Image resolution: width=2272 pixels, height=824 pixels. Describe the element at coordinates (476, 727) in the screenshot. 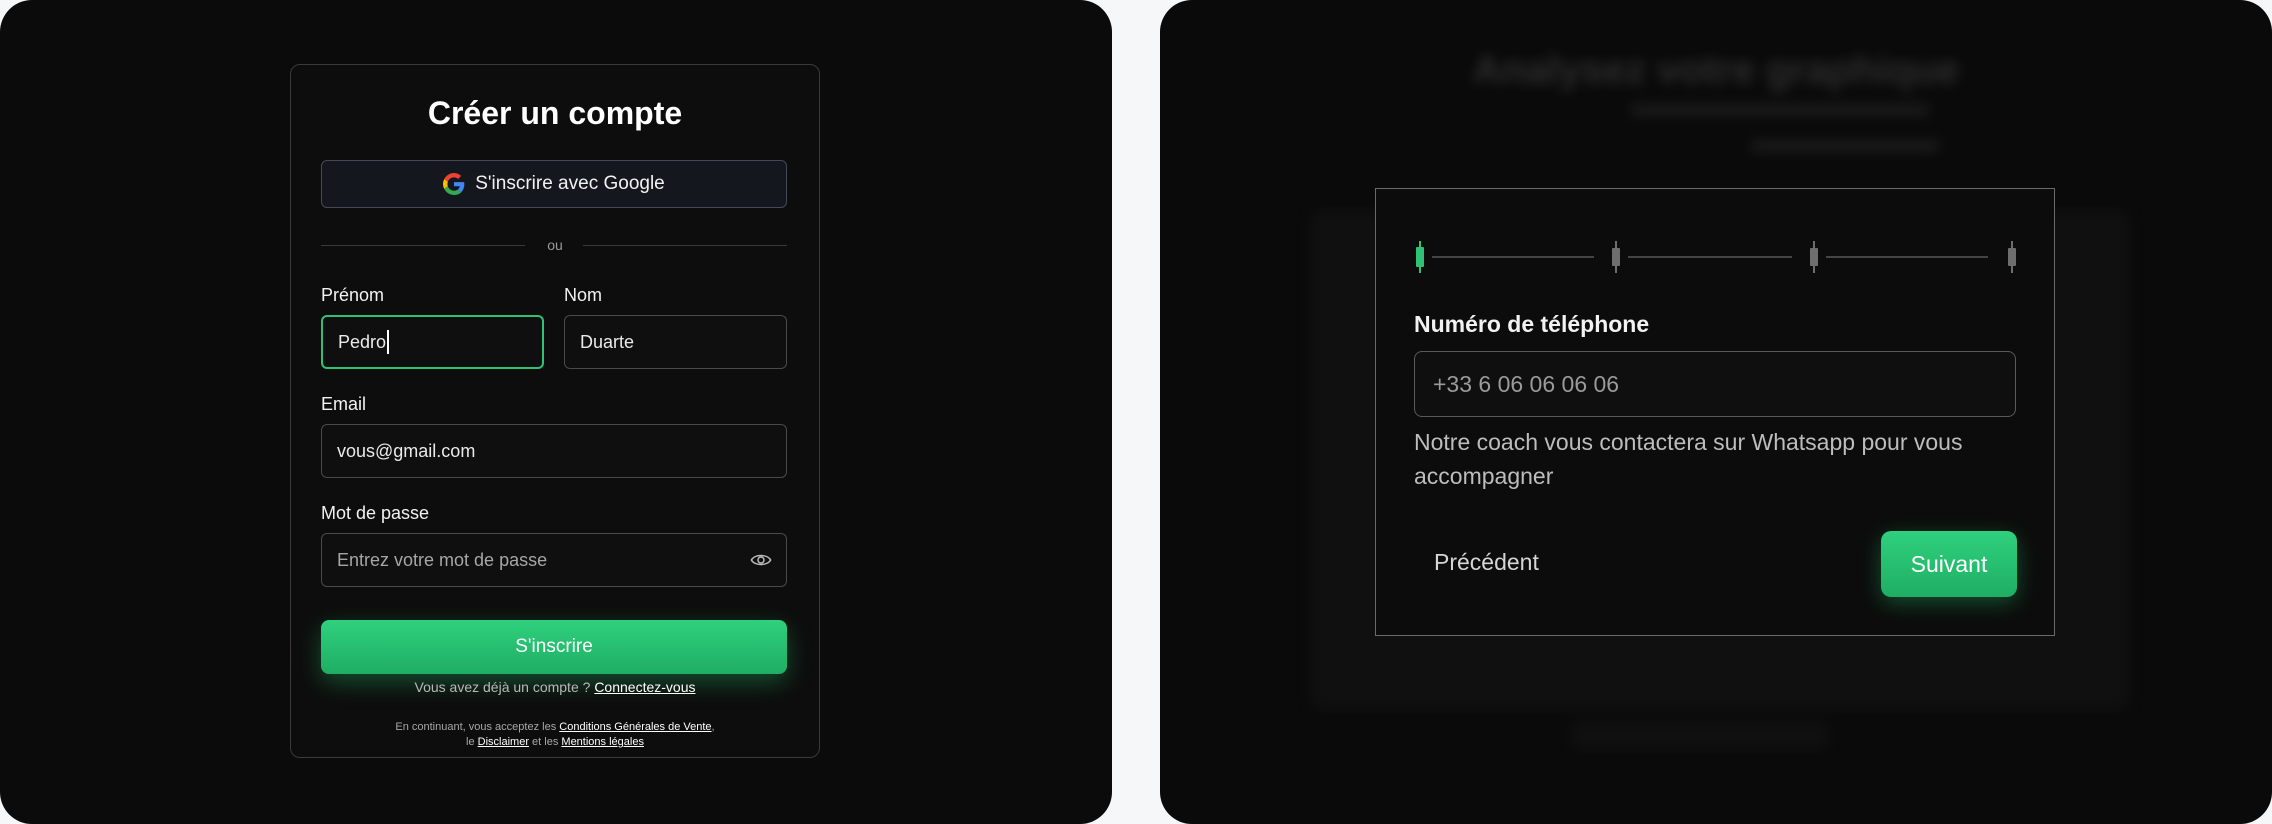

I see `legal-prefix: En continuant, vous acceptez les` at that location.